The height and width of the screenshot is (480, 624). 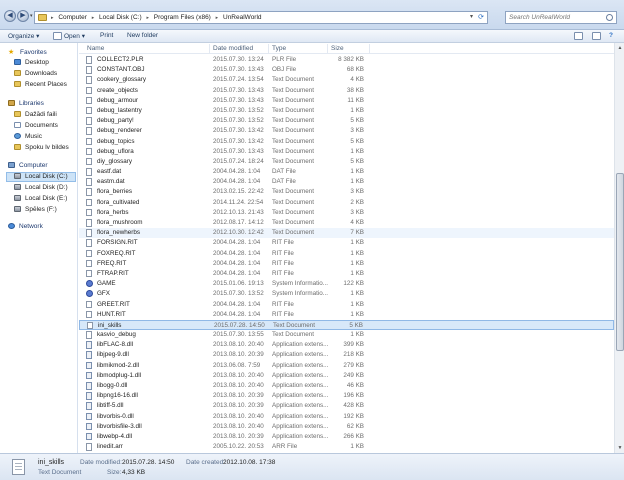 What do you see at coordinates (89, 60) in the screenshot?
I see `file-icon` at bounding box center [89, 60].